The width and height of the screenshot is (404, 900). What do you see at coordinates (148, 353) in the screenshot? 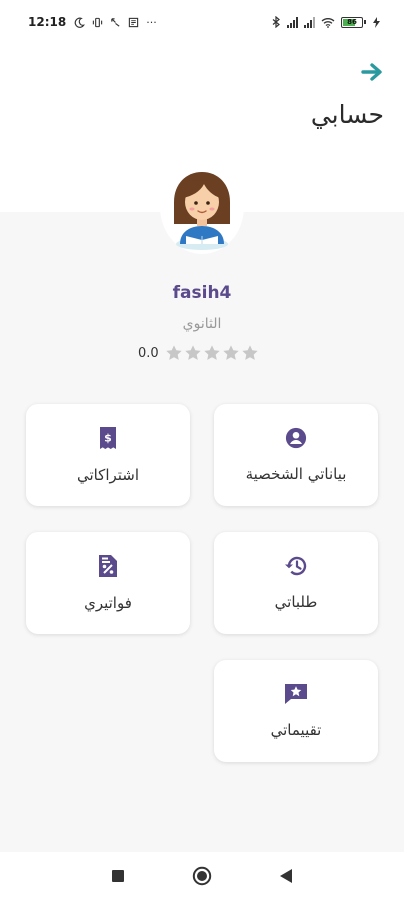
I see `rating-value: 0.0` at bounding box center [148, 353].